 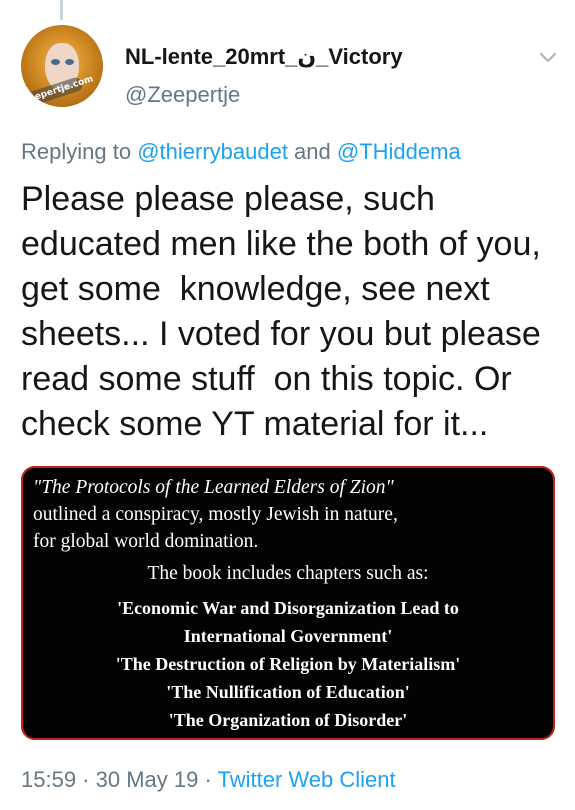 What do you see at coordinates (182, 95) in the screenshot?
I see `user-handle: @Zeepertje` at bounding box center [182, 95].